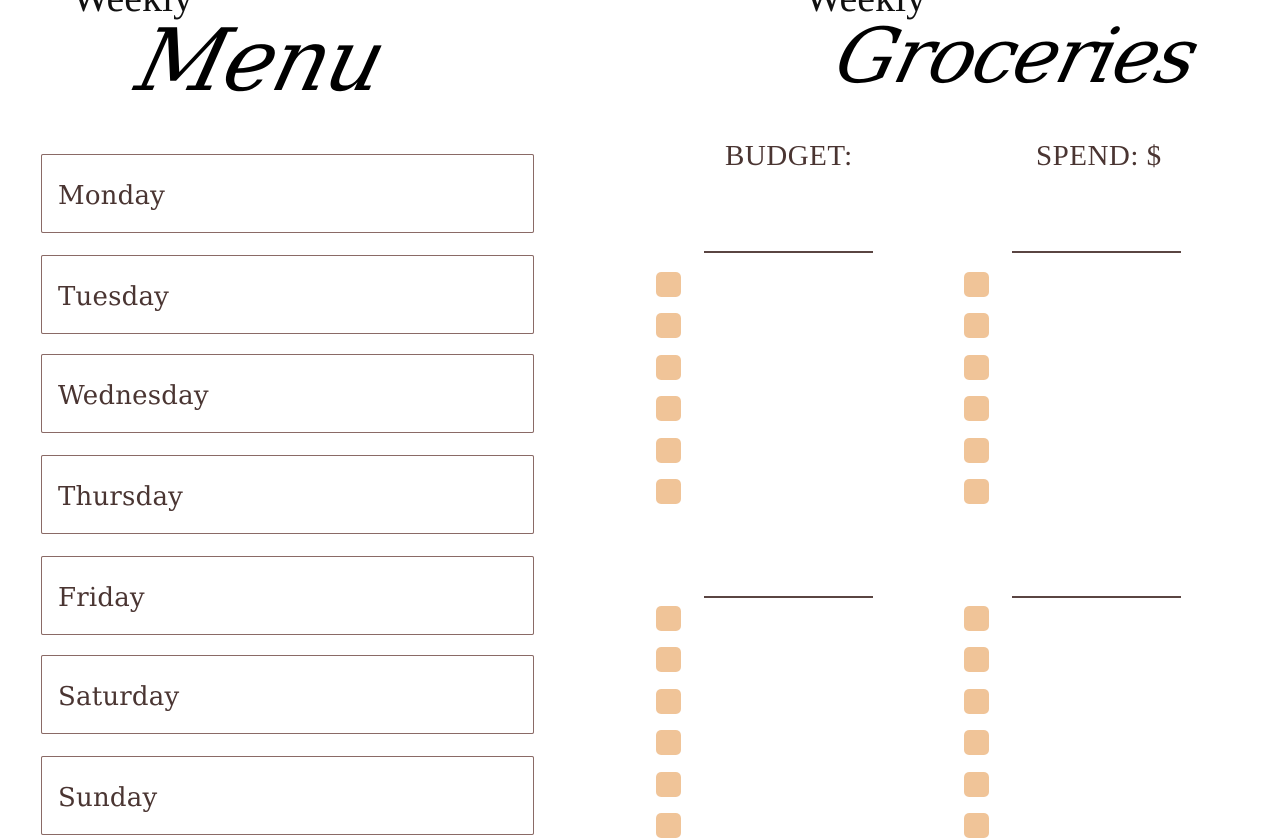 The height and width of the screenshot is (838, 1270). Describe the element at coordinates (287, 795) in the screenshot. I see `day-box-sunday: Sunday` at that location.